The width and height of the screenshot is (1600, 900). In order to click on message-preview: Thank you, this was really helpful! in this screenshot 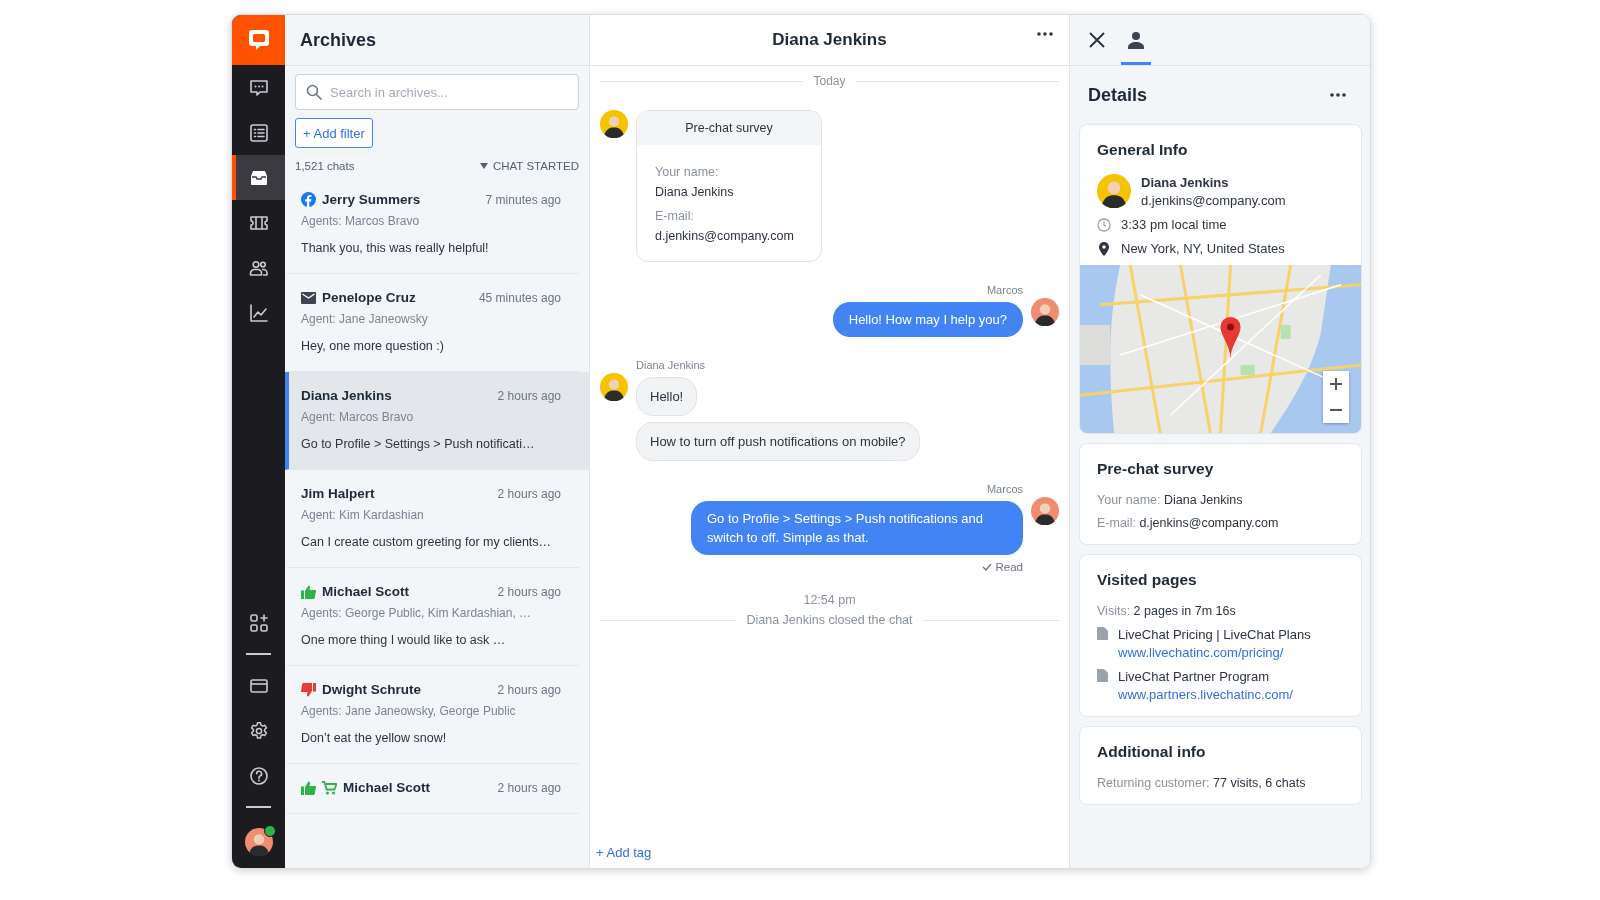, I will do `click(395, 248)`.